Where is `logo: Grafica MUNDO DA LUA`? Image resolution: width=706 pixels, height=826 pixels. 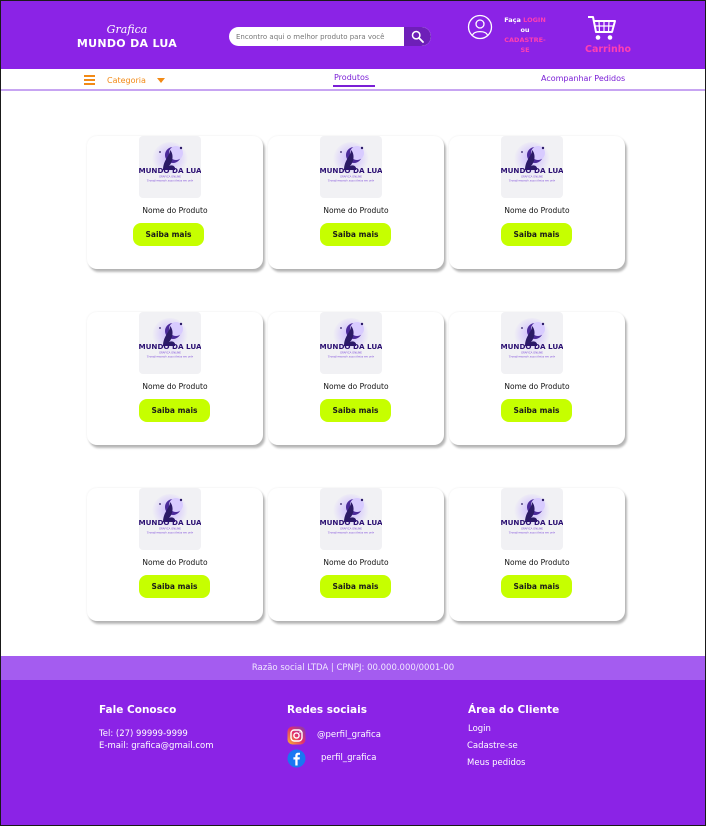 logo: Grafica MUNDO DA LUA is located at coordinates (127, 37).